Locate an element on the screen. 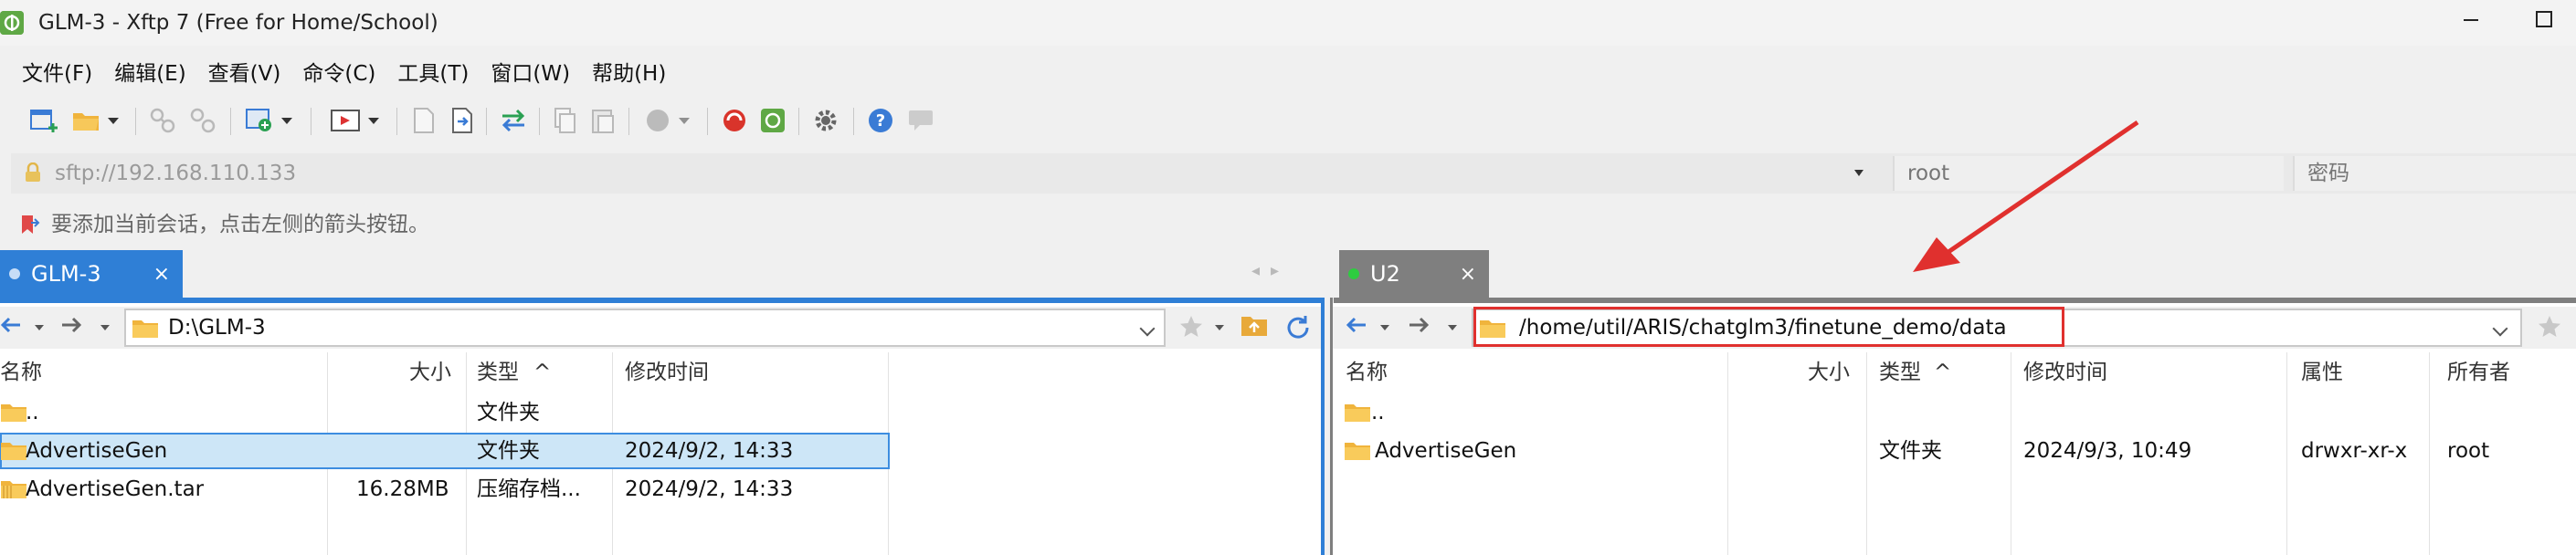  file-attributes: drwxr-xr-x is located at coordinates (2354, 451).